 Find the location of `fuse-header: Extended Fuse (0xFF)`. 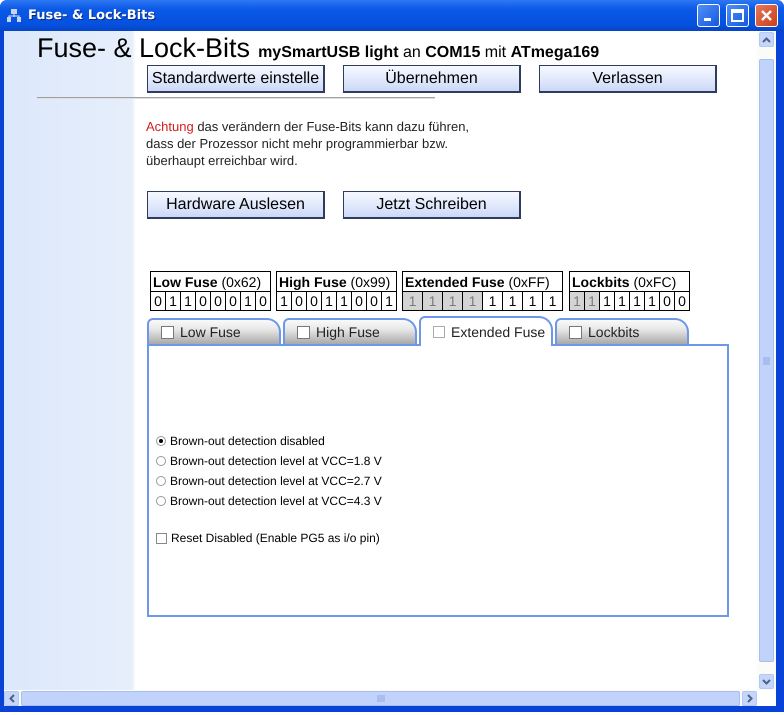

fuse-header: Extended Fuse (0xFF) is located at coordinates (482, 282).